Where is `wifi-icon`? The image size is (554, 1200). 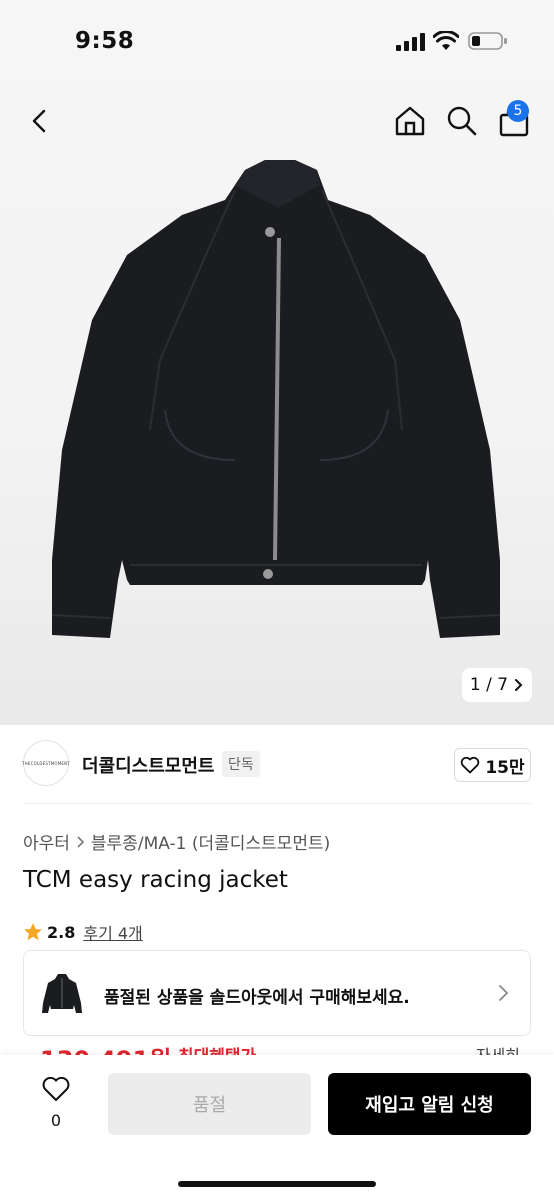 wifi-icon is located at coordinates (446, 40).